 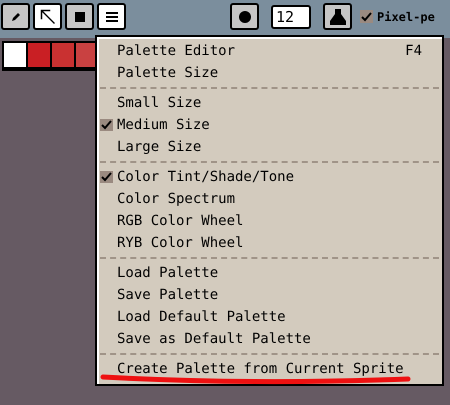 I want to click on checkbox, so click(x=366, y=16).